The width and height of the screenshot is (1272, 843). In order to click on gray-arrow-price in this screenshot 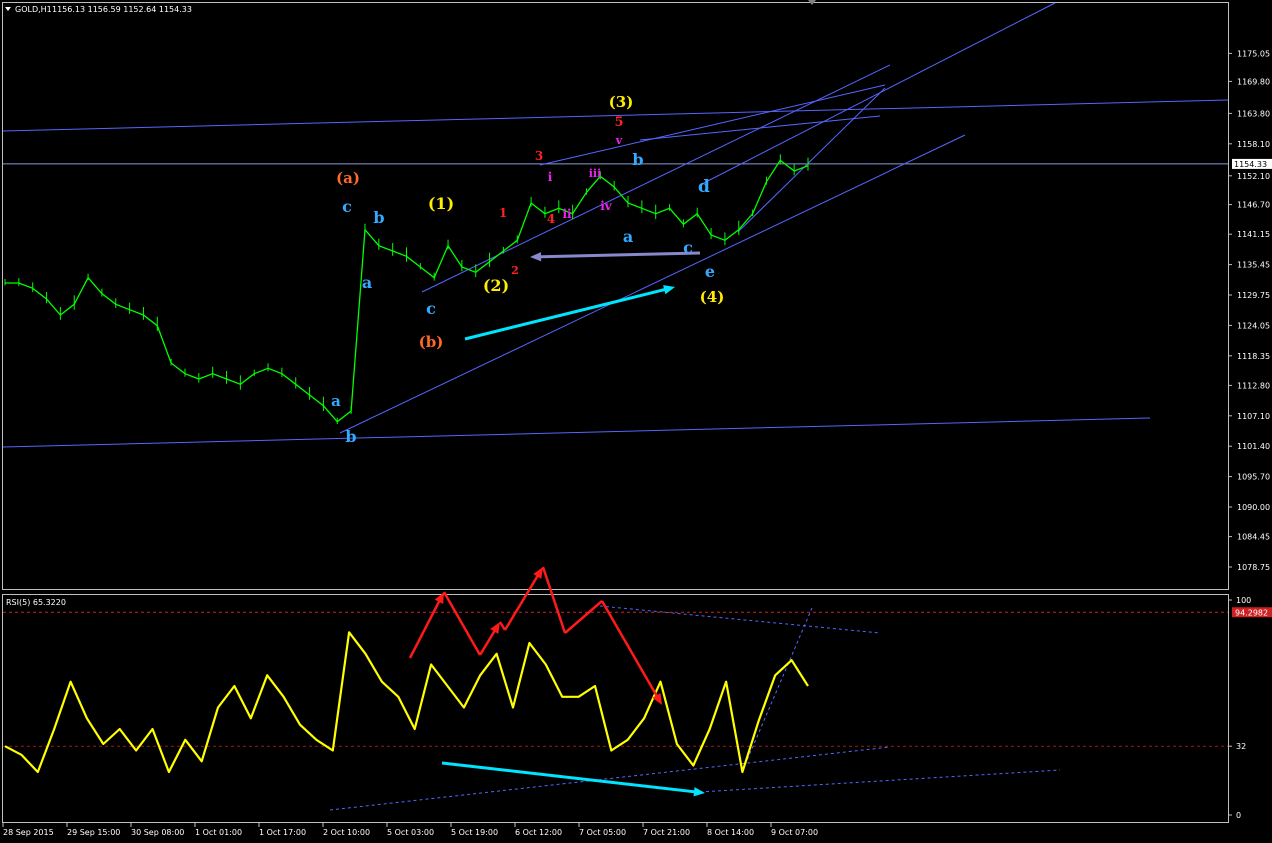, I will do `click(618, 255)`.